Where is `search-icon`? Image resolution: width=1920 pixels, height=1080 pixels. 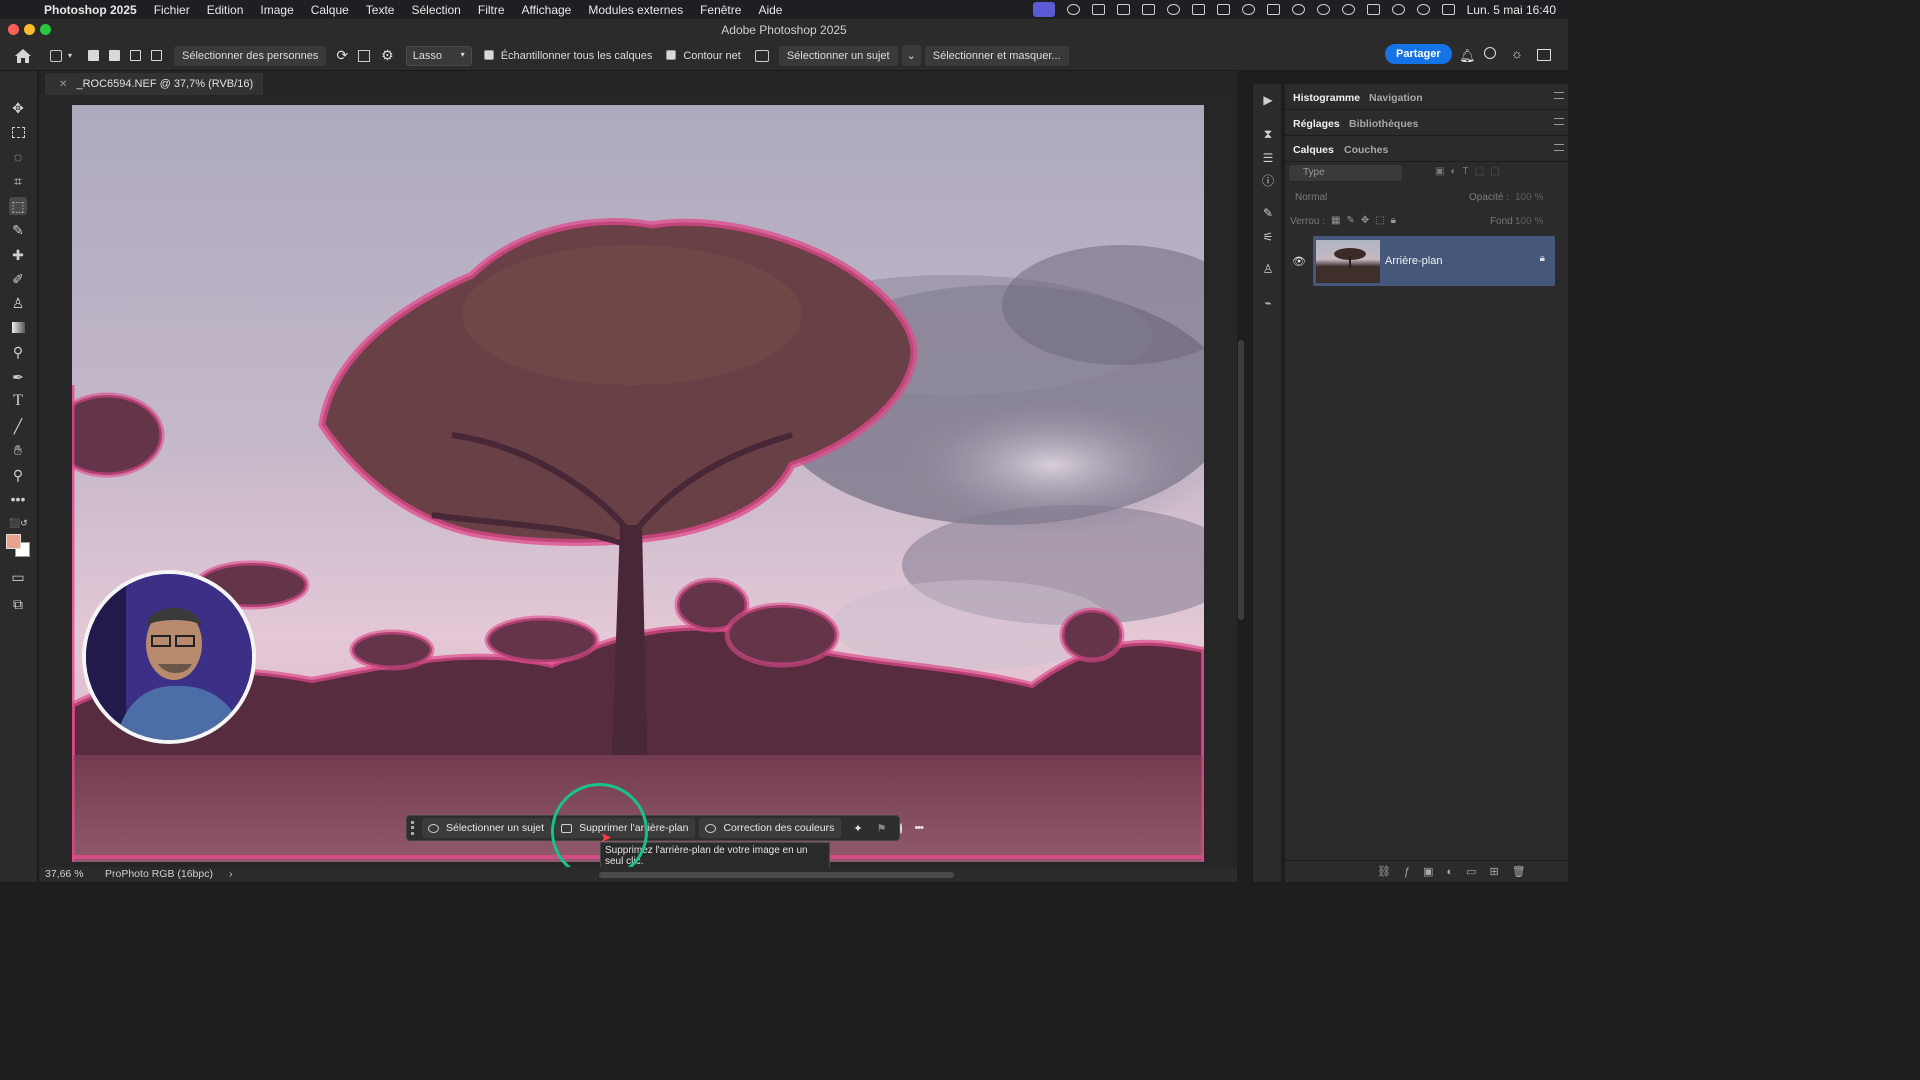 search-icon is located at coordinates (1490, 53).